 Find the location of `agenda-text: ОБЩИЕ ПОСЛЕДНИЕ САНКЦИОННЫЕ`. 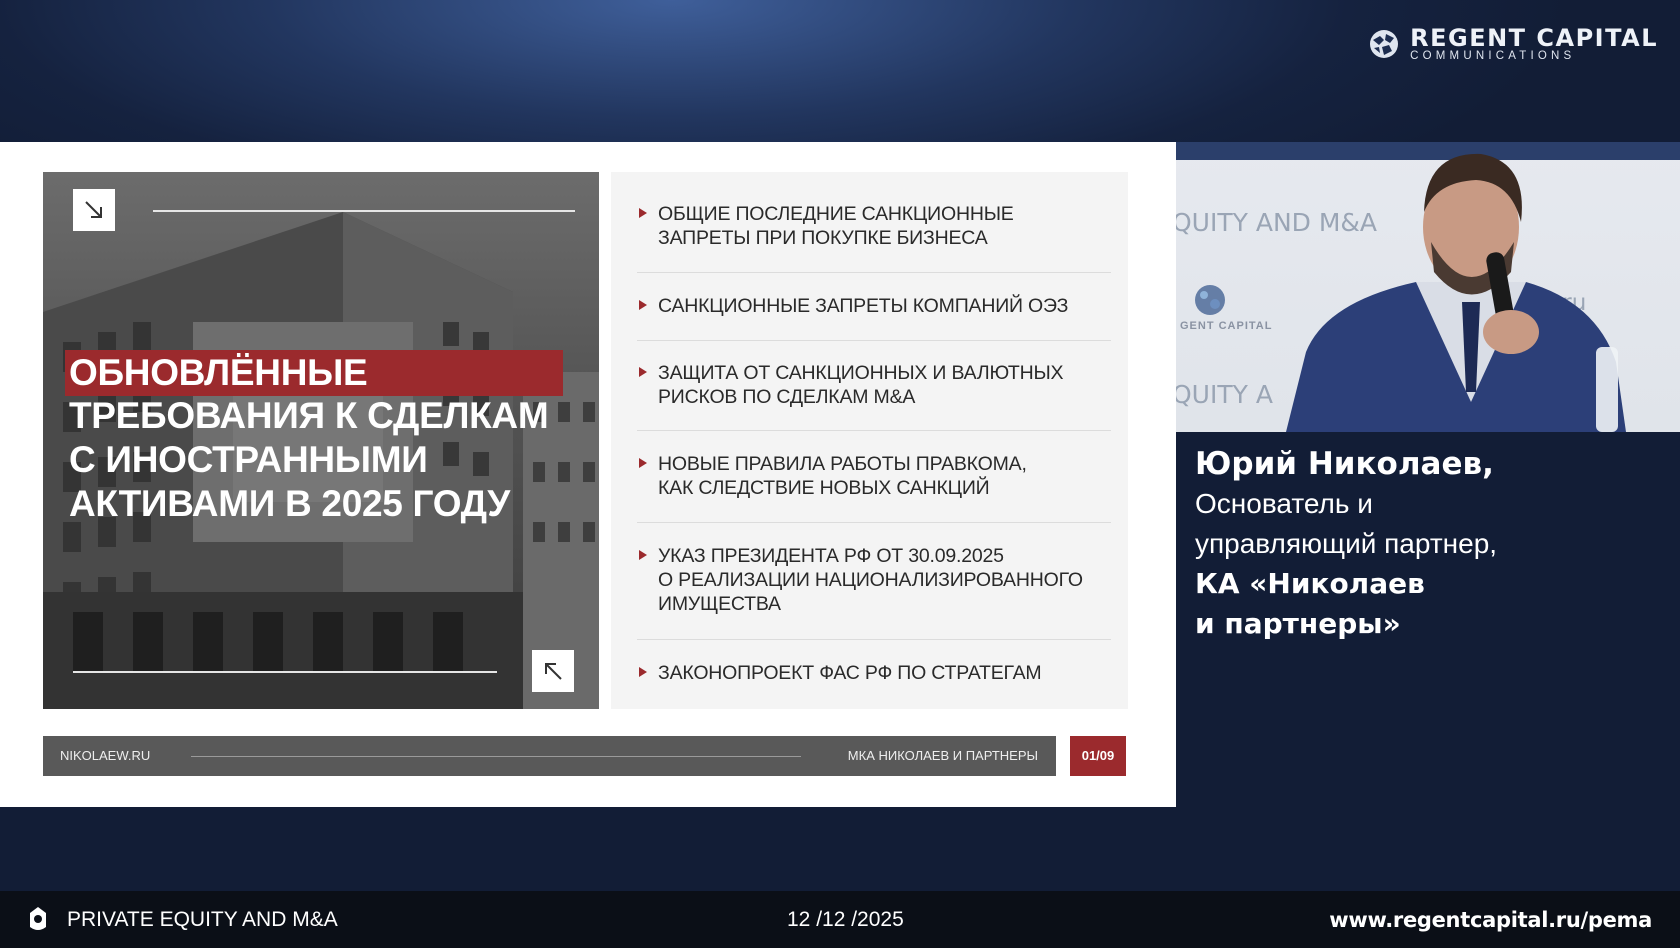

agenda-text: ОБЩИЕ ПОСЛЕДНИЕ САНКЦИОННЫЕ is located at coordinates (836, 214).